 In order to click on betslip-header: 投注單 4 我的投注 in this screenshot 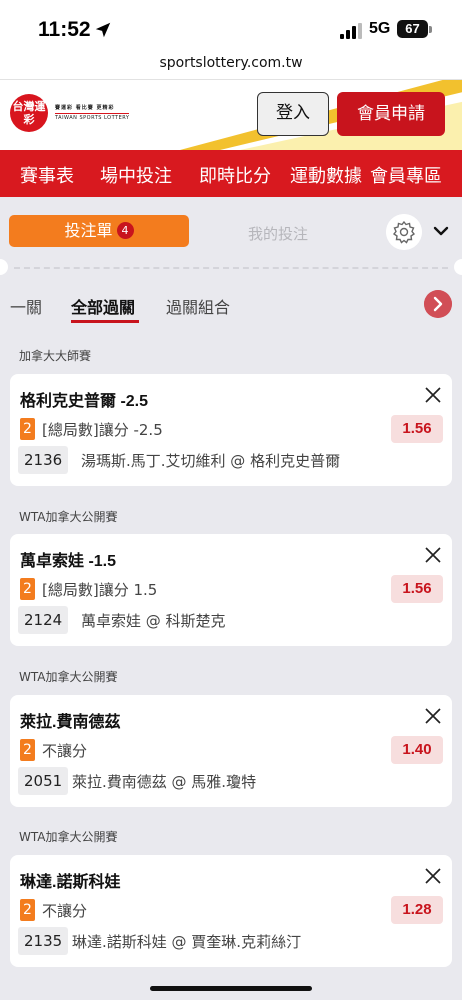, I will do `click(231, 236)`.